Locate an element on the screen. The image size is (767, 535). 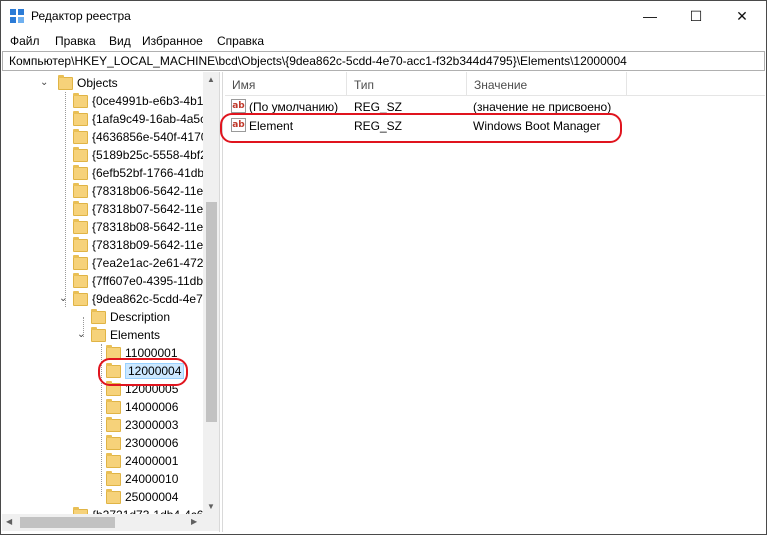
tree-node: {7ff607e0-4395-11db- is located at coordinates (140, 281).